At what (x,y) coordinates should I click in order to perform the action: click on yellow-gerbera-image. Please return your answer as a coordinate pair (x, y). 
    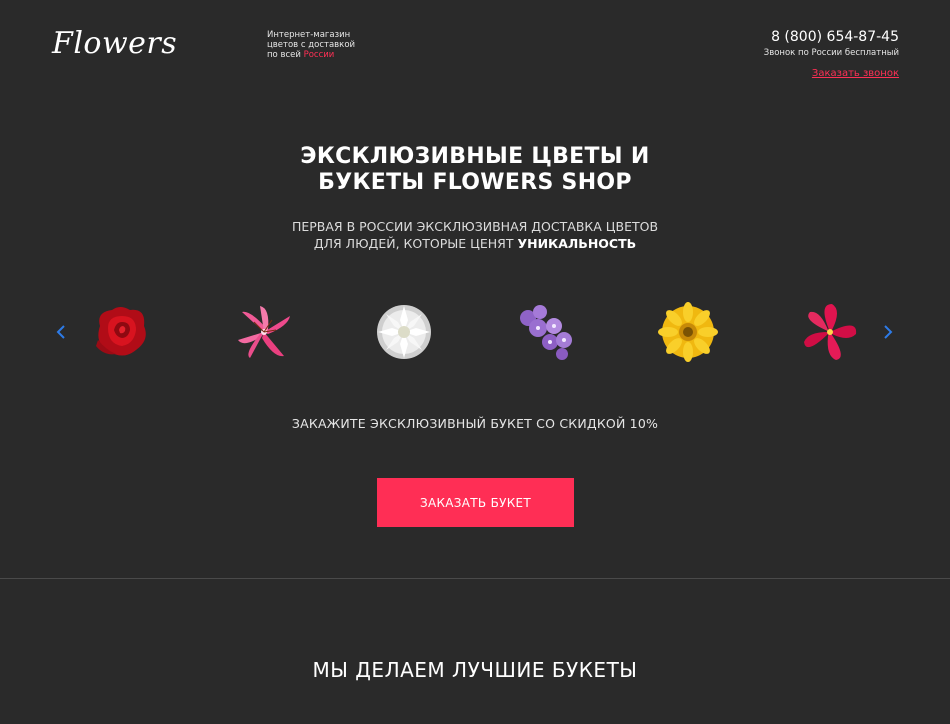
    Looking at the image, I should click on (688, 332).